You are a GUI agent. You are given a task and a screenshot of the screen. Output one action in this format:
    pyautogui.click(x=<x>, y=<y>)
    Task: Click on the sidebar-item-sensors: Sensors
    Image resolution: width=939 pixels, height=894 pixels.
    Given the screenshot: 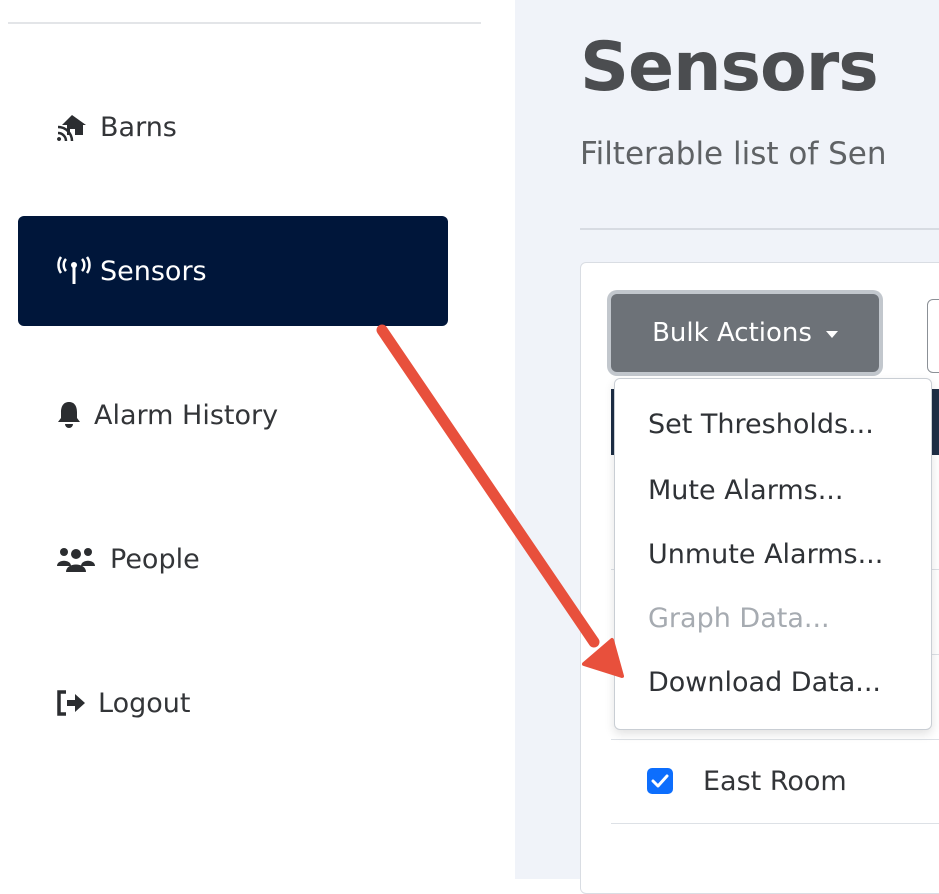 What is the action you would take?
    pyautogui.click(x=233, y=271)
    